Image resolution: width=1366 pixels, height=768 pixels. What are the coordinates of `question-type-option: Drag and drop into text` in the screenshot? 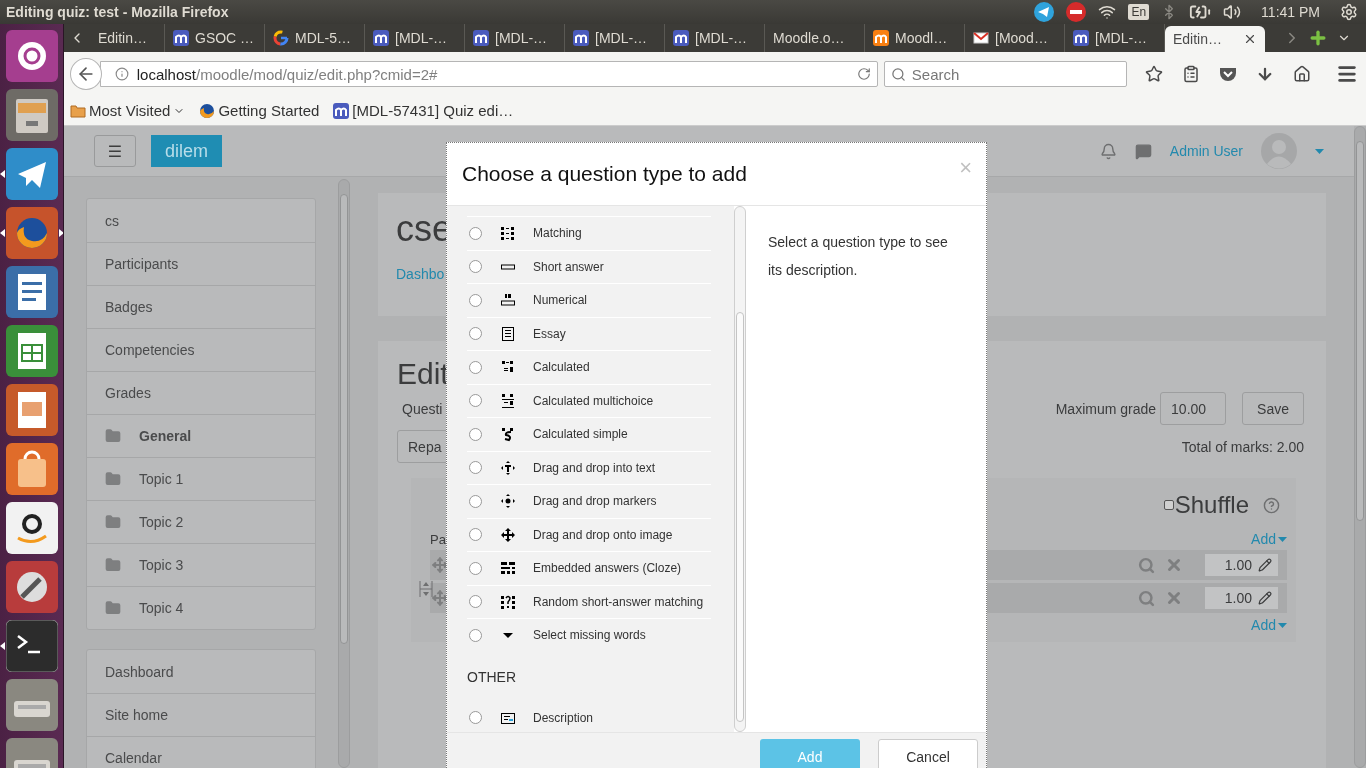 It's located at (589, 467).